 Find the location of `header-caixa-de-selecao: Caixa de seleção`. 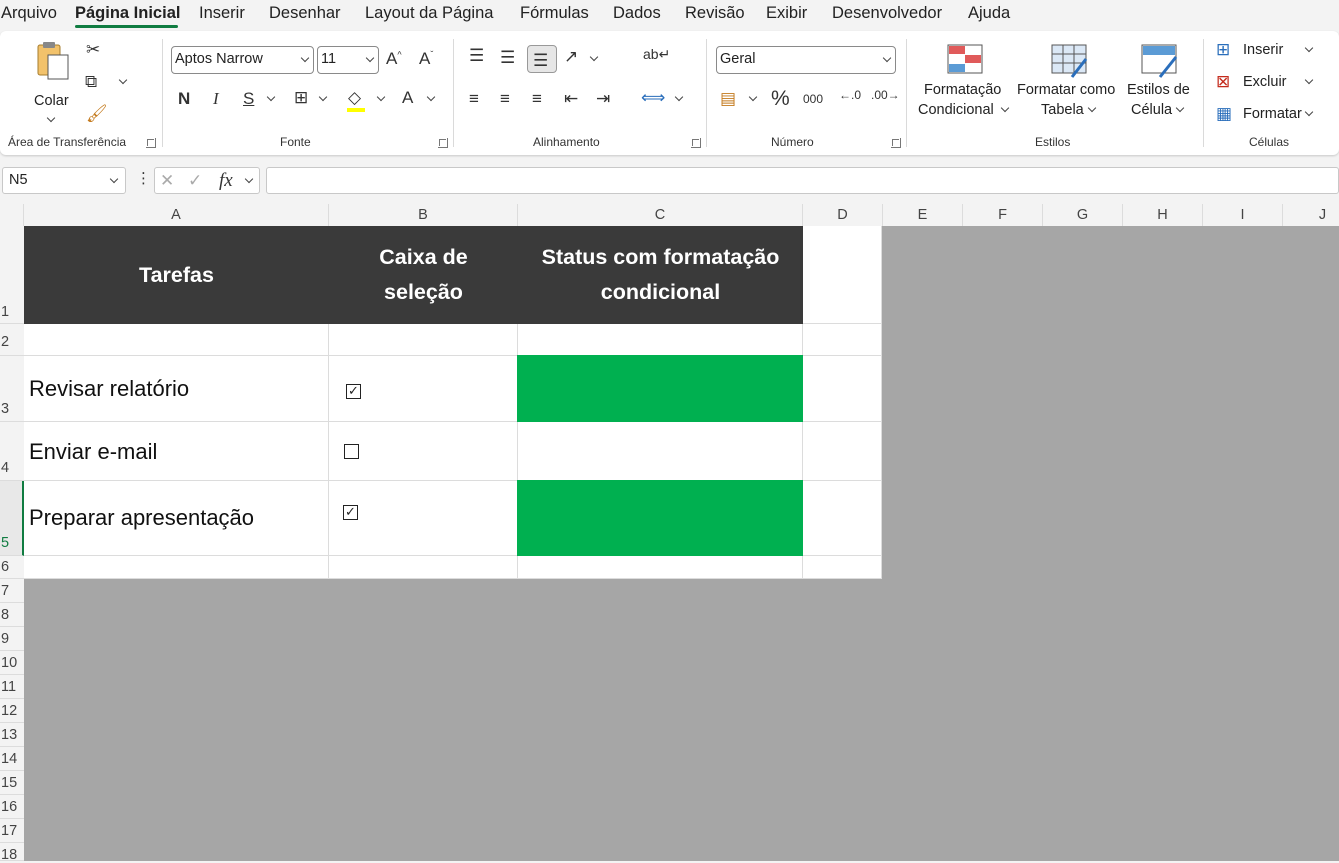

header-caixa-de-selecao: Caixa de seleção is located at coordinates (423, 275).